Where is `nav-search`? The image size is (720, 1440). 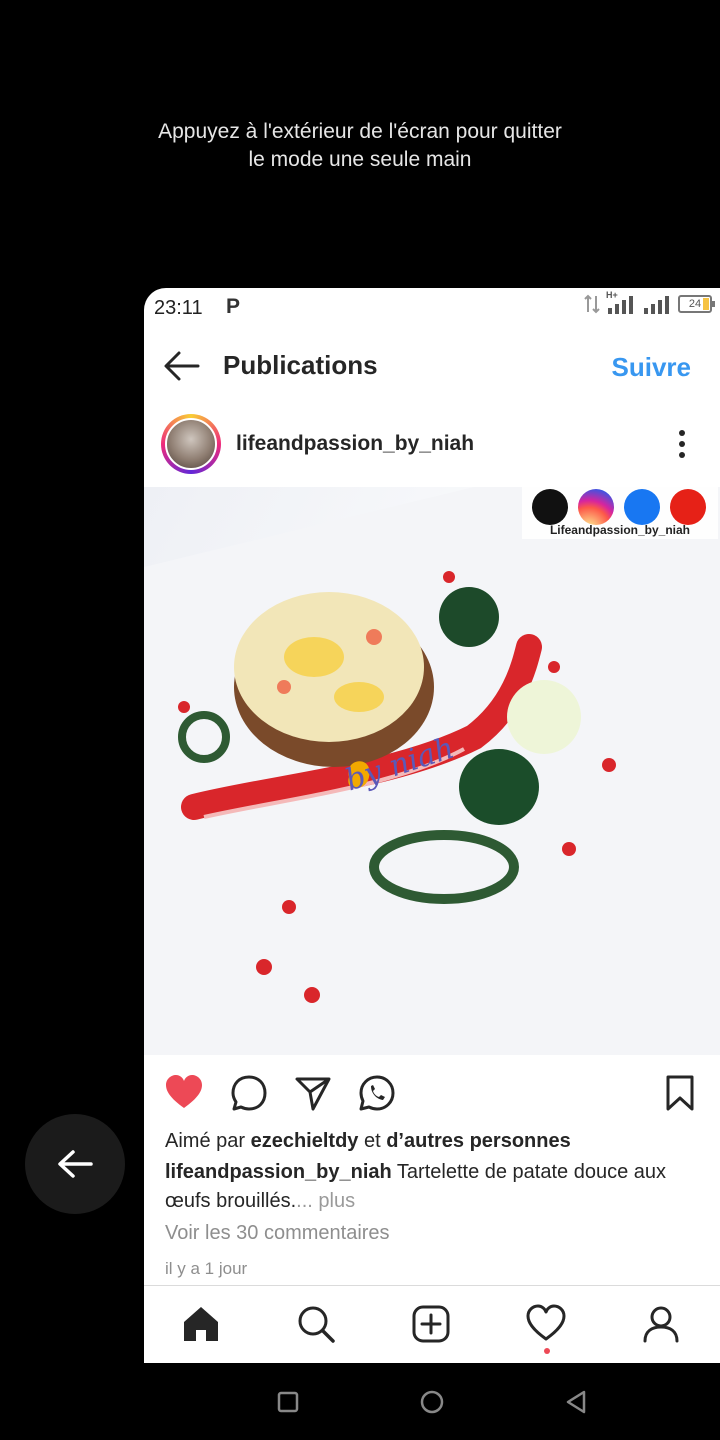 nav-search is located at coordinates (316, 1324).